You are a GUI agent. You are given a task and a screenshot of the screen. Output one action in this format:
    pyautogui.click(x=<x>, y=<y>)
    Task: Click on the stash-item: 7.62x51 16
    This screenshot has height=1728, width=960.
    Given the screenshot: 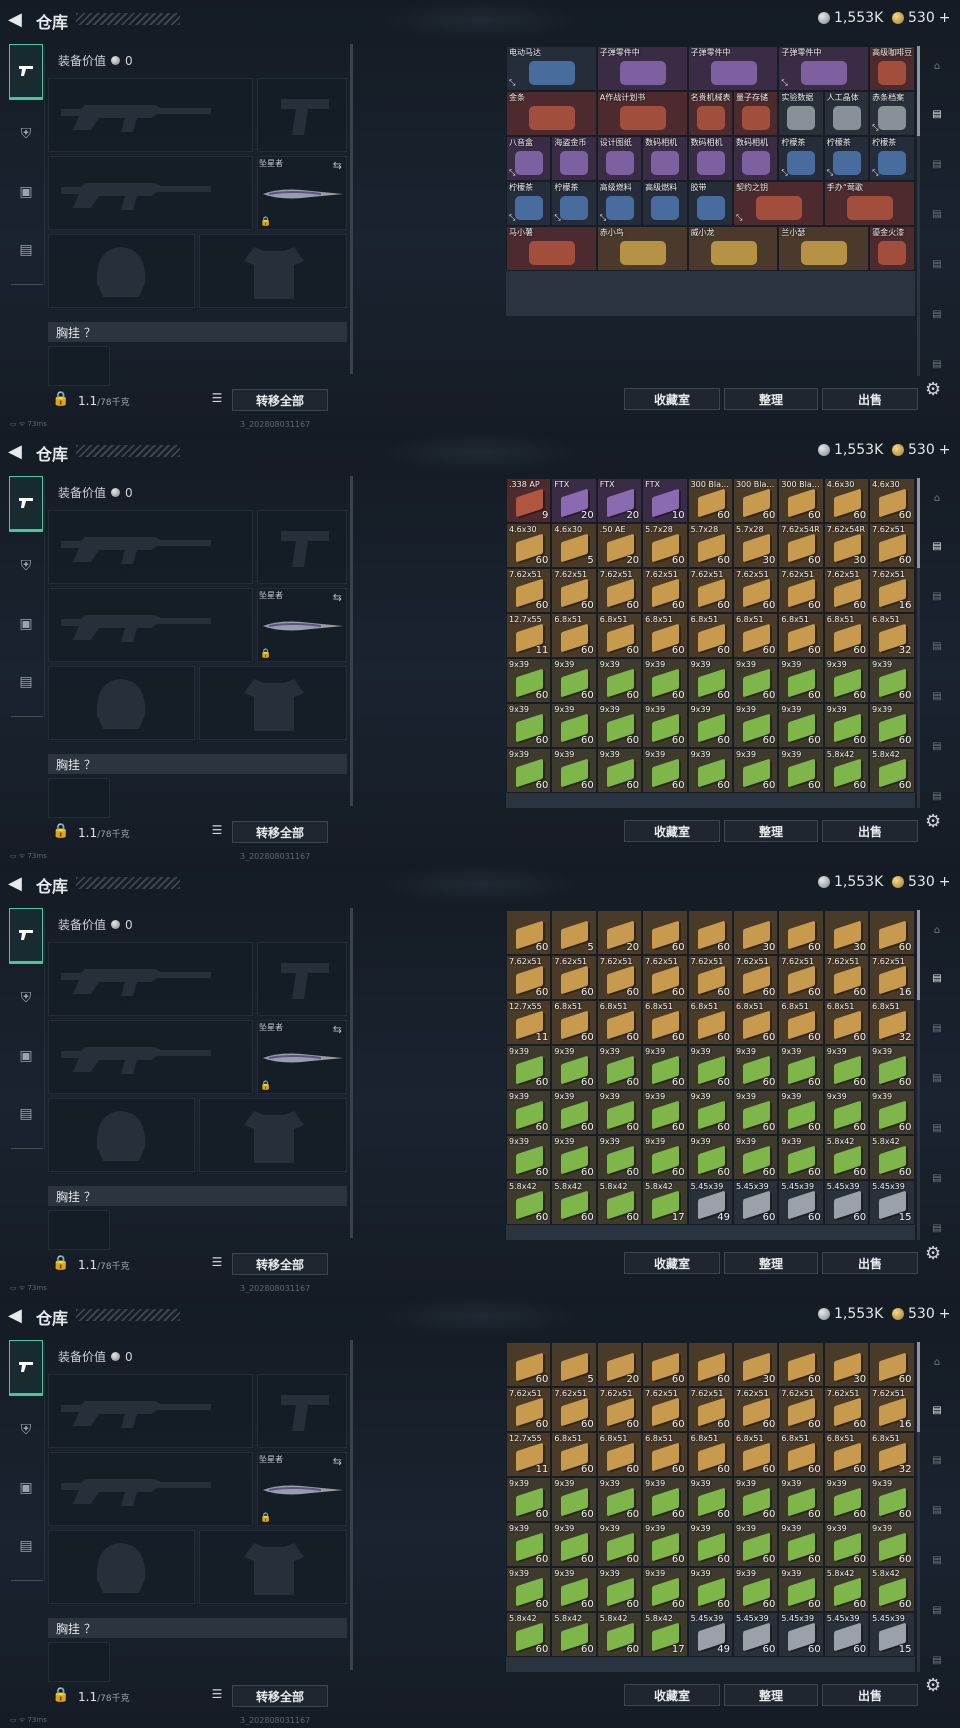 What is the action you would take?
    pyautogui.click(x=892, y=1409)
    